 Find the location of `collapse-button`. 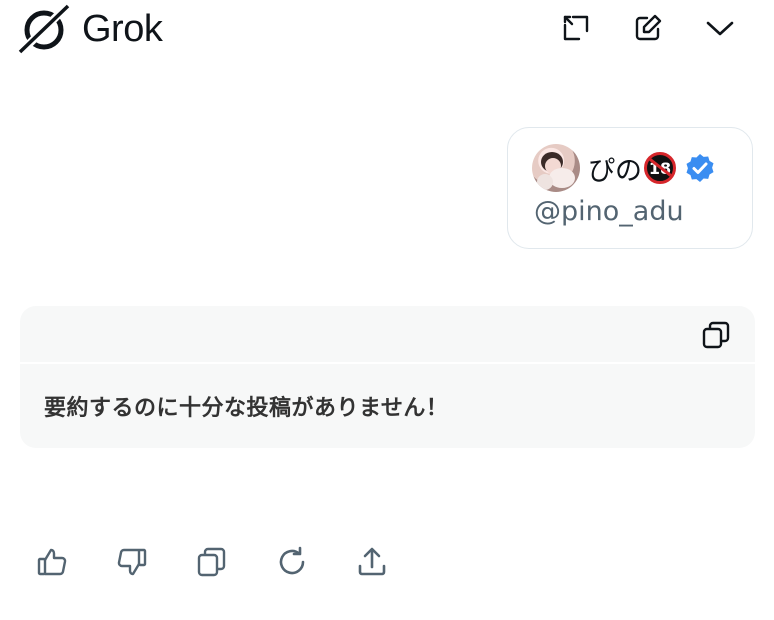

collapse-button is located at coordinates (720, 28).